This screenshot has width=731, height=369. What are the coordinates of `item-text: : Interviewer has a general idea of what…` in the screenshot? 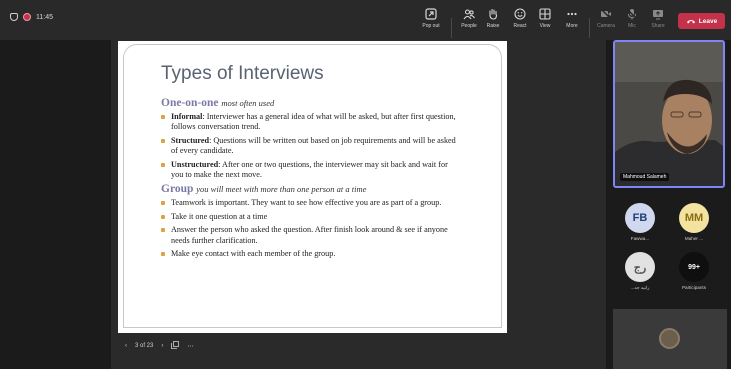 It's located at (313, 122).